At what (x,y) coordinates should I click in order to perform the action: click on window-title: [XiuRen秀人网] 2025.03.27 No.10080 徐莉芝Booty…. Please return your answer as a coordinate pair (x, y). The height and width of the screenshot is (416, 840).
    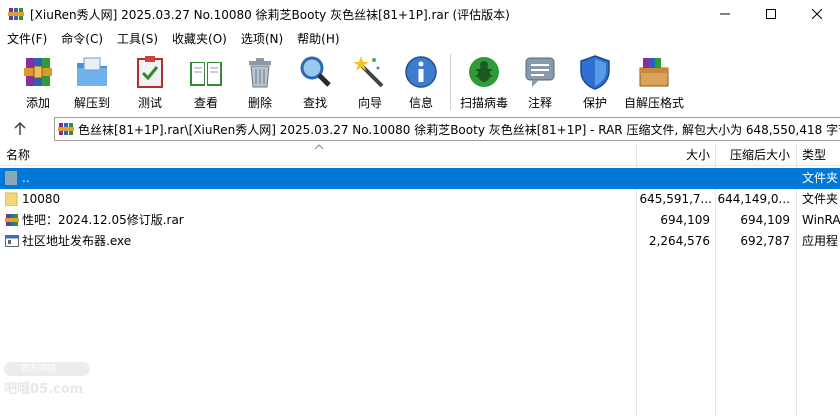
    Looking at the image, I should click on (270, 14).